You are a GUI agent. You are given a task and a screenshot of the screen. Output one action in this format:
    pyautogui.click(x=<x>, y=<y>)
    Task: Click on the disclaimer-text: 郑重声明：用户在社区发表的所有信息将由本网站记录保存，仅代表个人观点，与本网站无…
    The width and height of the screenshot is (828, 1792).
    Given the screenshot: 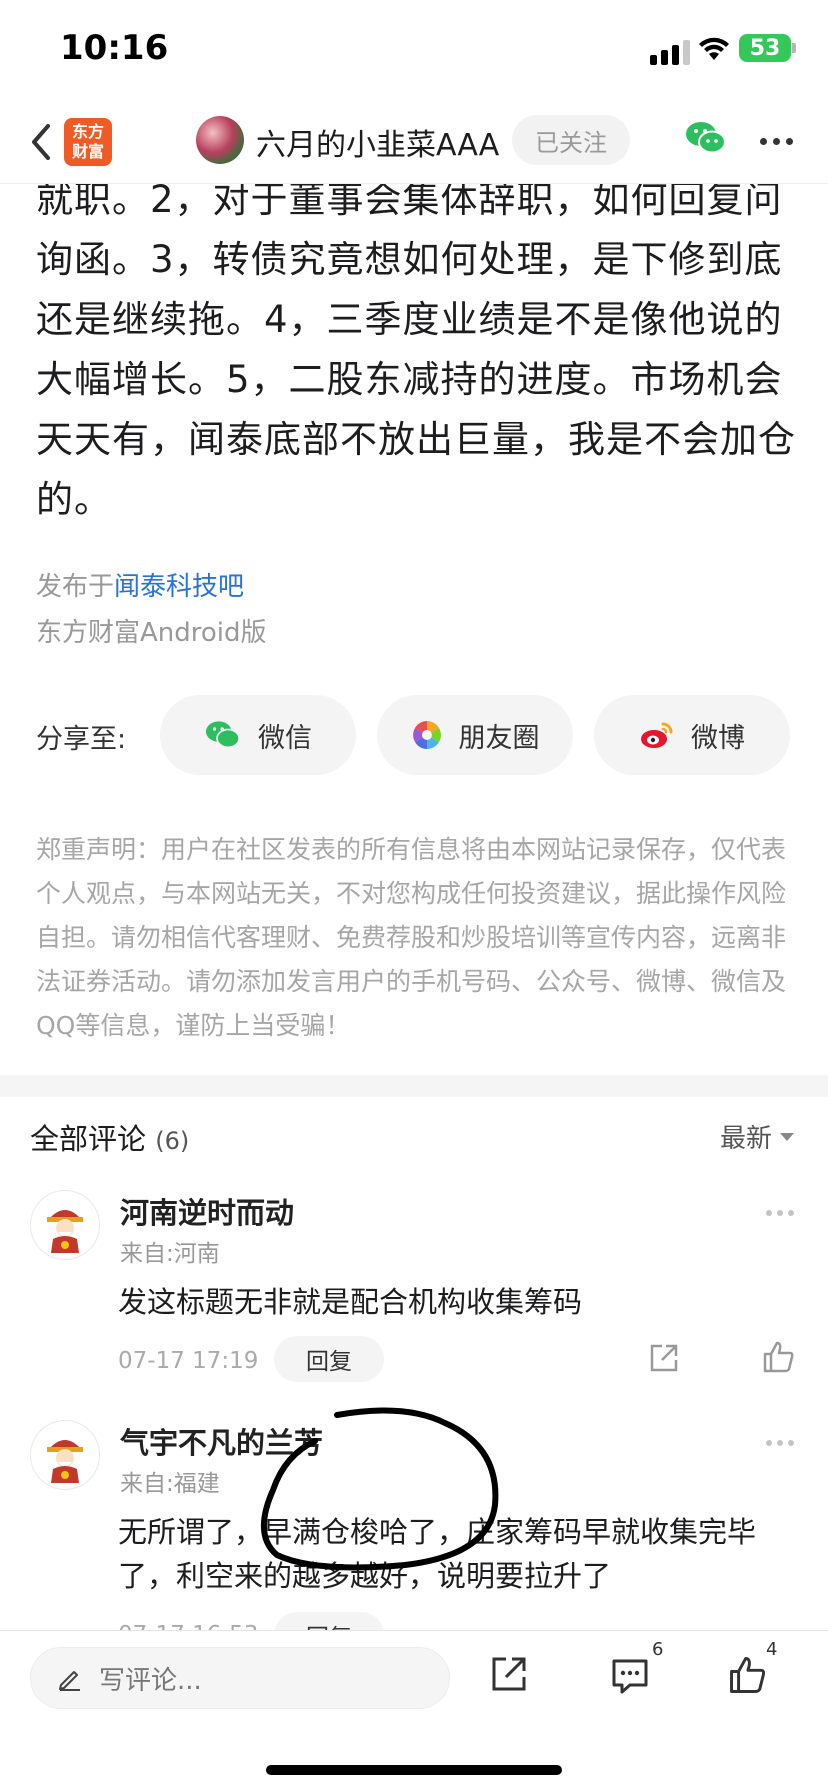 What is the action you would take?
    pyautogui.click(x=411, y=937)
    